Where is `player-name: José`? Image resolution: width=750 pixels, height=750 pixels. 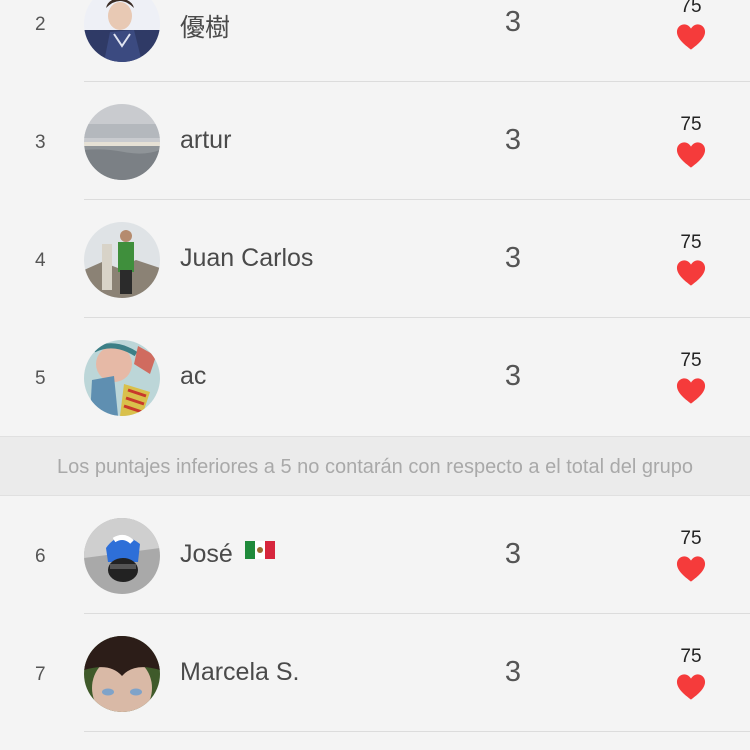
player-name: José is located at coordinates (227, 554).